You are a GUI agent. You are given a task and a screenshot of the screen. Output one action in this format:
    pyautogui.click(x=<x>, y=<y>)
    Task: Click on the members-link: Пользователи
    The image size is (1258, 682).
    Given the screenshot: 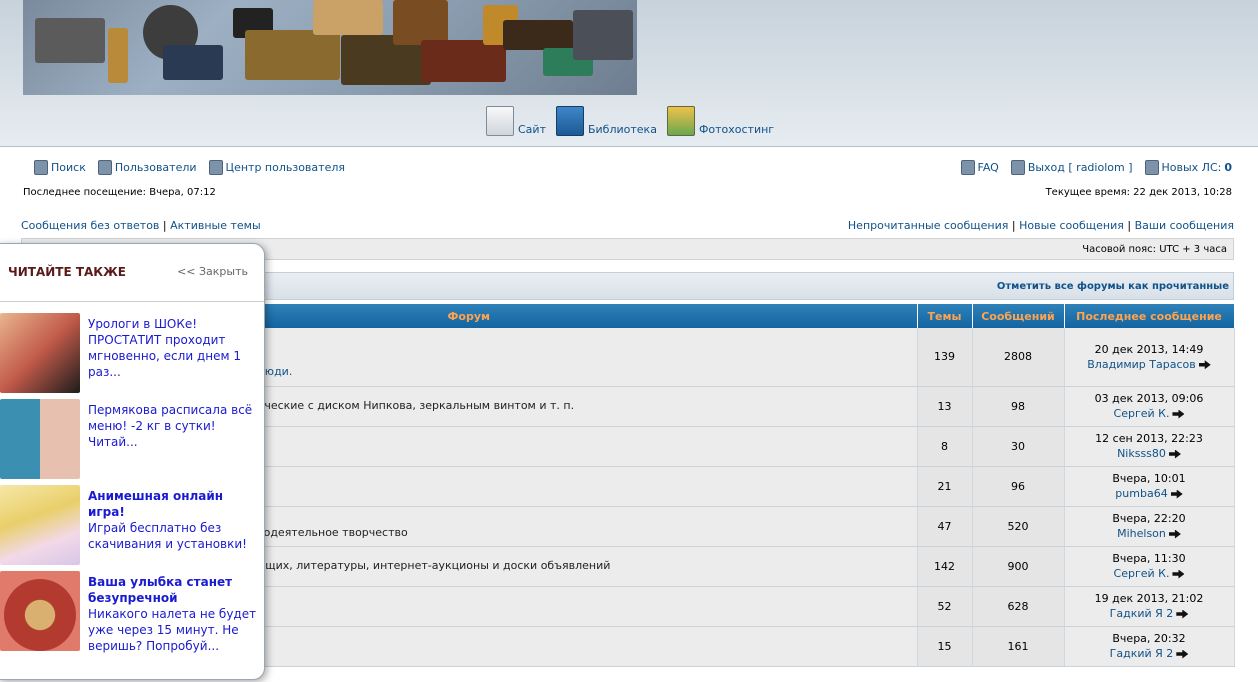 What is the action you would take?
    pyautogui.click(x=147, y=167)
    